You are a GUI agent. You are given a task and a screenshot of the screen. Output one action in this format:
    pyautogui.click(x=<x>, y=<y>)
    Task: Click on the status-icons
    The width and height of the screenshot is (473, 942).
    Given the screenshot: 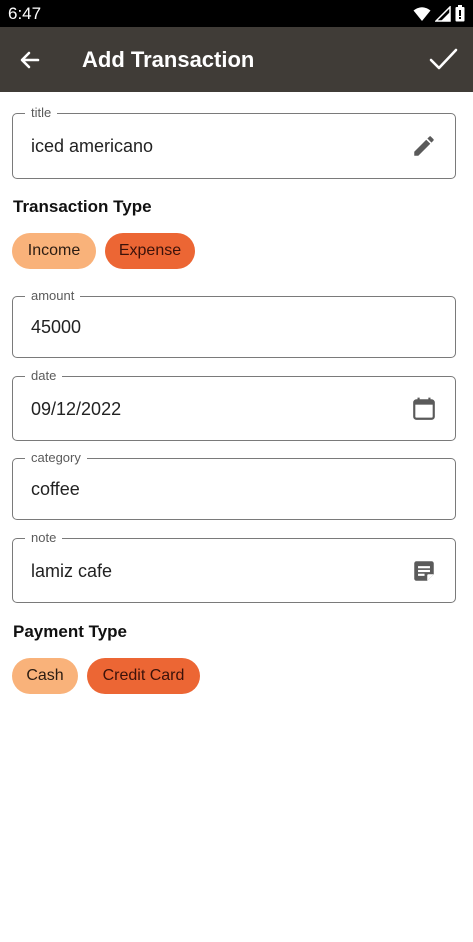 What is the action you would take?
    pyautogui.click(x=439, y=13)
    